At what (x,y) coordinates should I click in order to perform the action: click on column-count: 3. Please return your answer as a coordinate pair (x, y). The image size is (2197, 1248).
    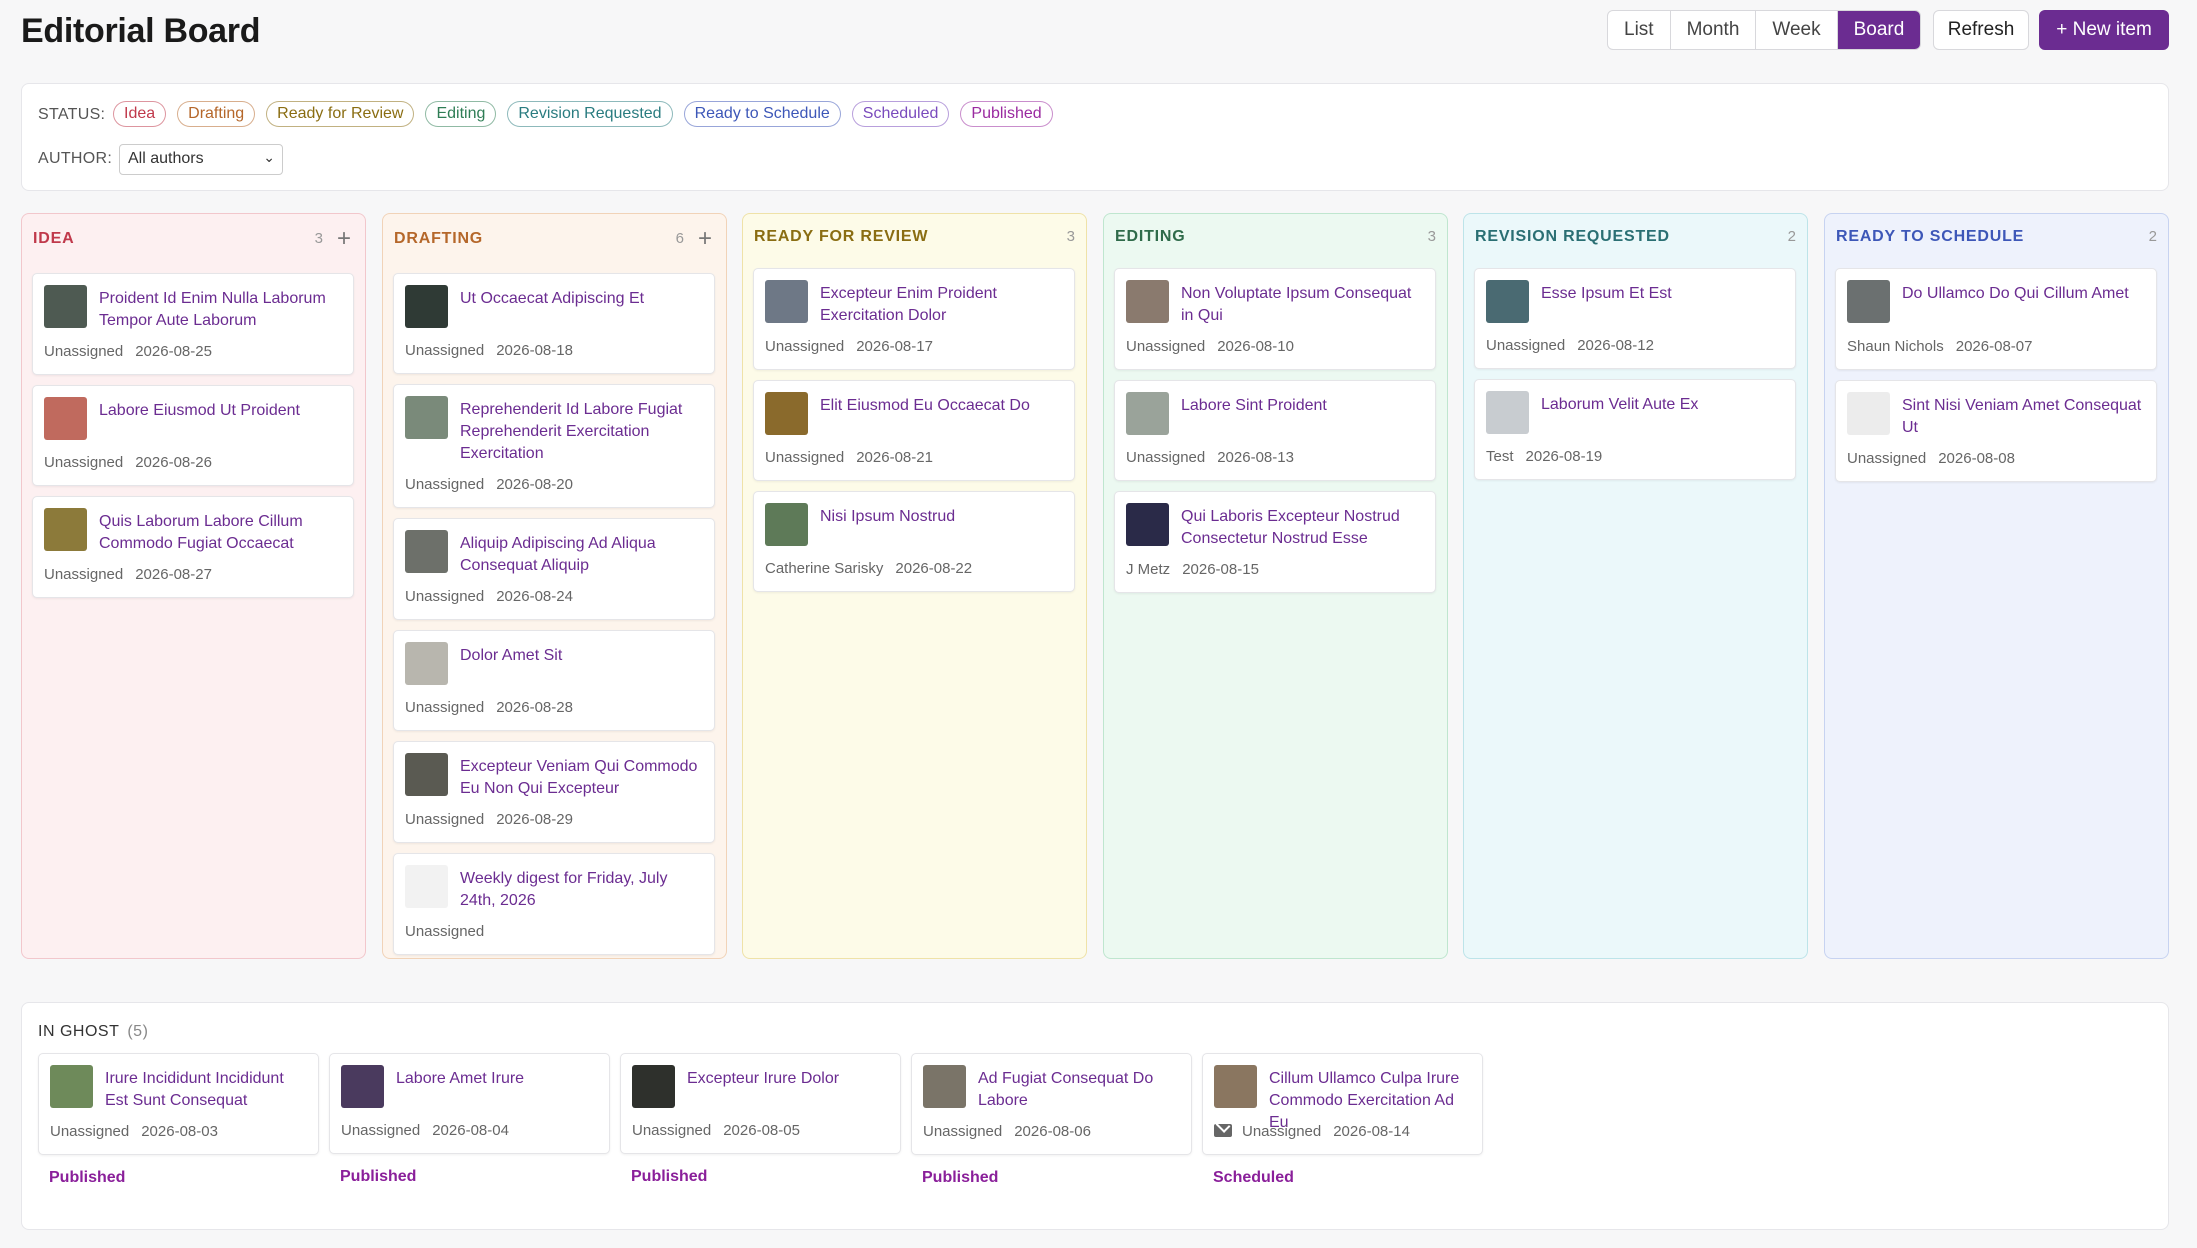
    Looking at the image, I should click on (318, 238).